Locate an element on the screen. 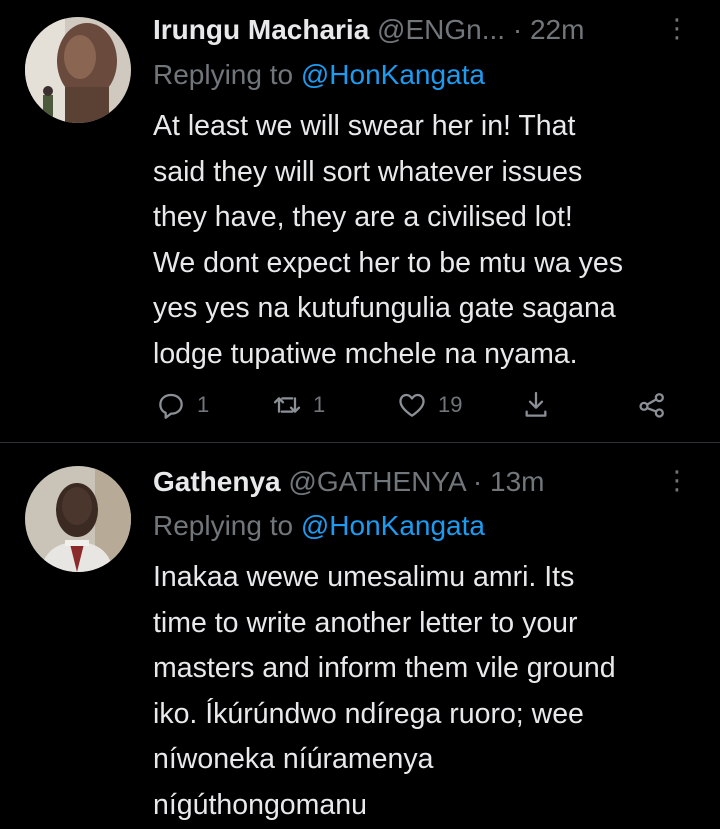 The width and height of the screenshot is (720, 829). tweet-divider is located at coordinates (360, 442).